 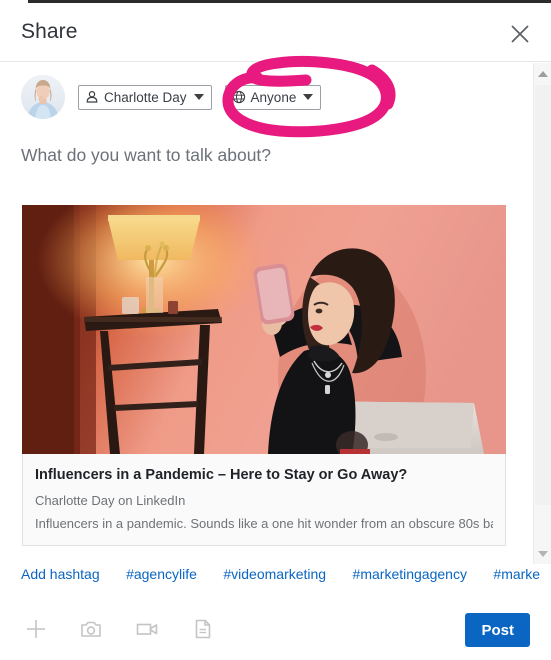 I want to click on plus-icon, so click(x=36, y=631).